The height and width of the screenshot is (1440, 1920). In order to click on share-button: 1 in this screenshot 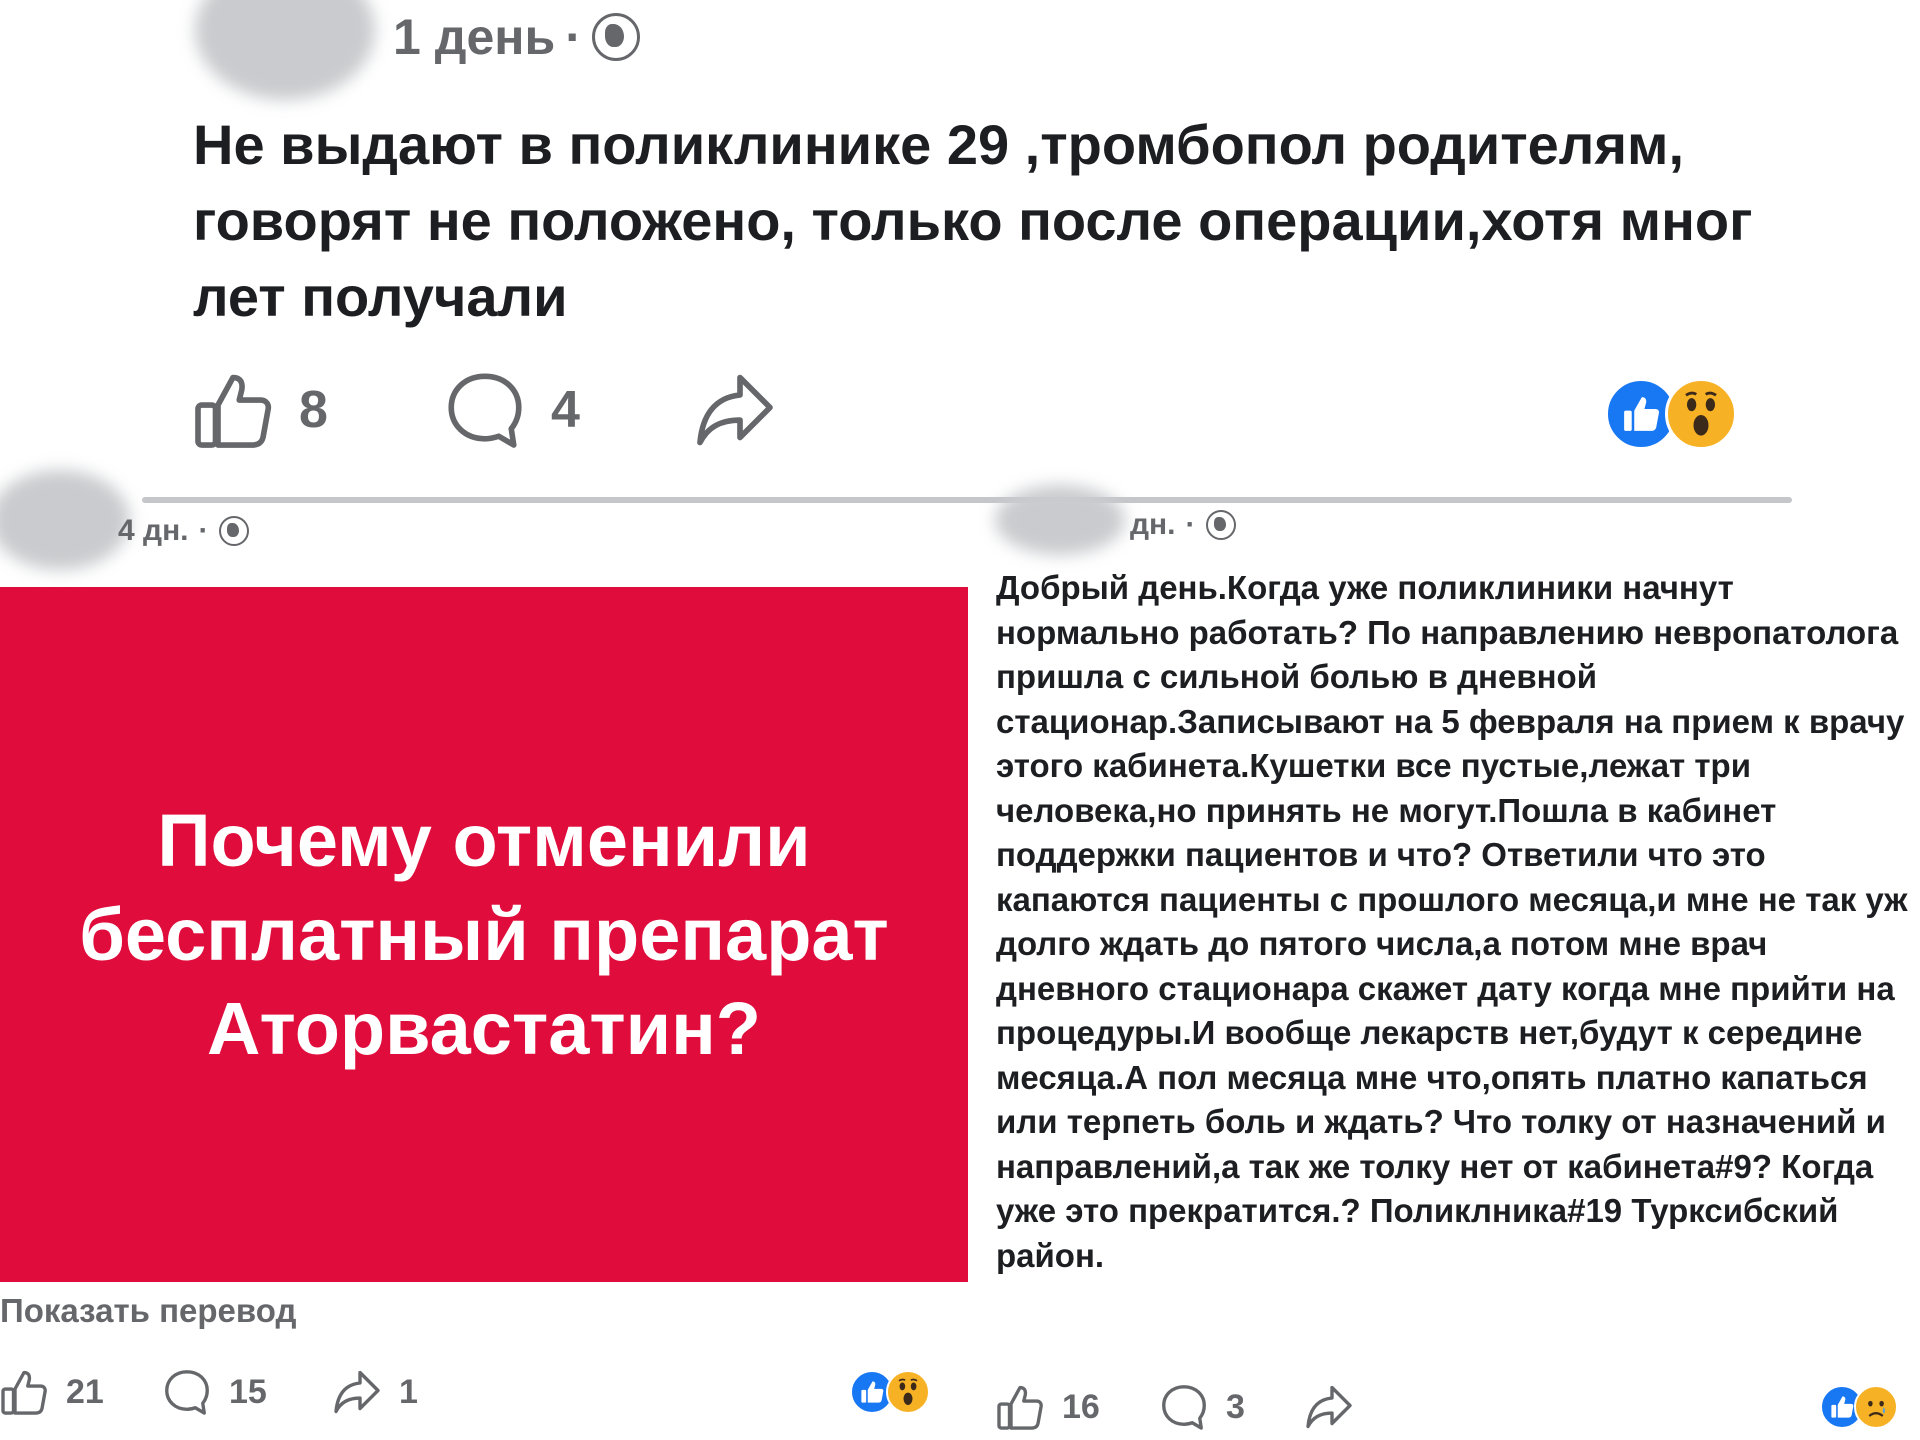, I will do `click(375, 1392)`.